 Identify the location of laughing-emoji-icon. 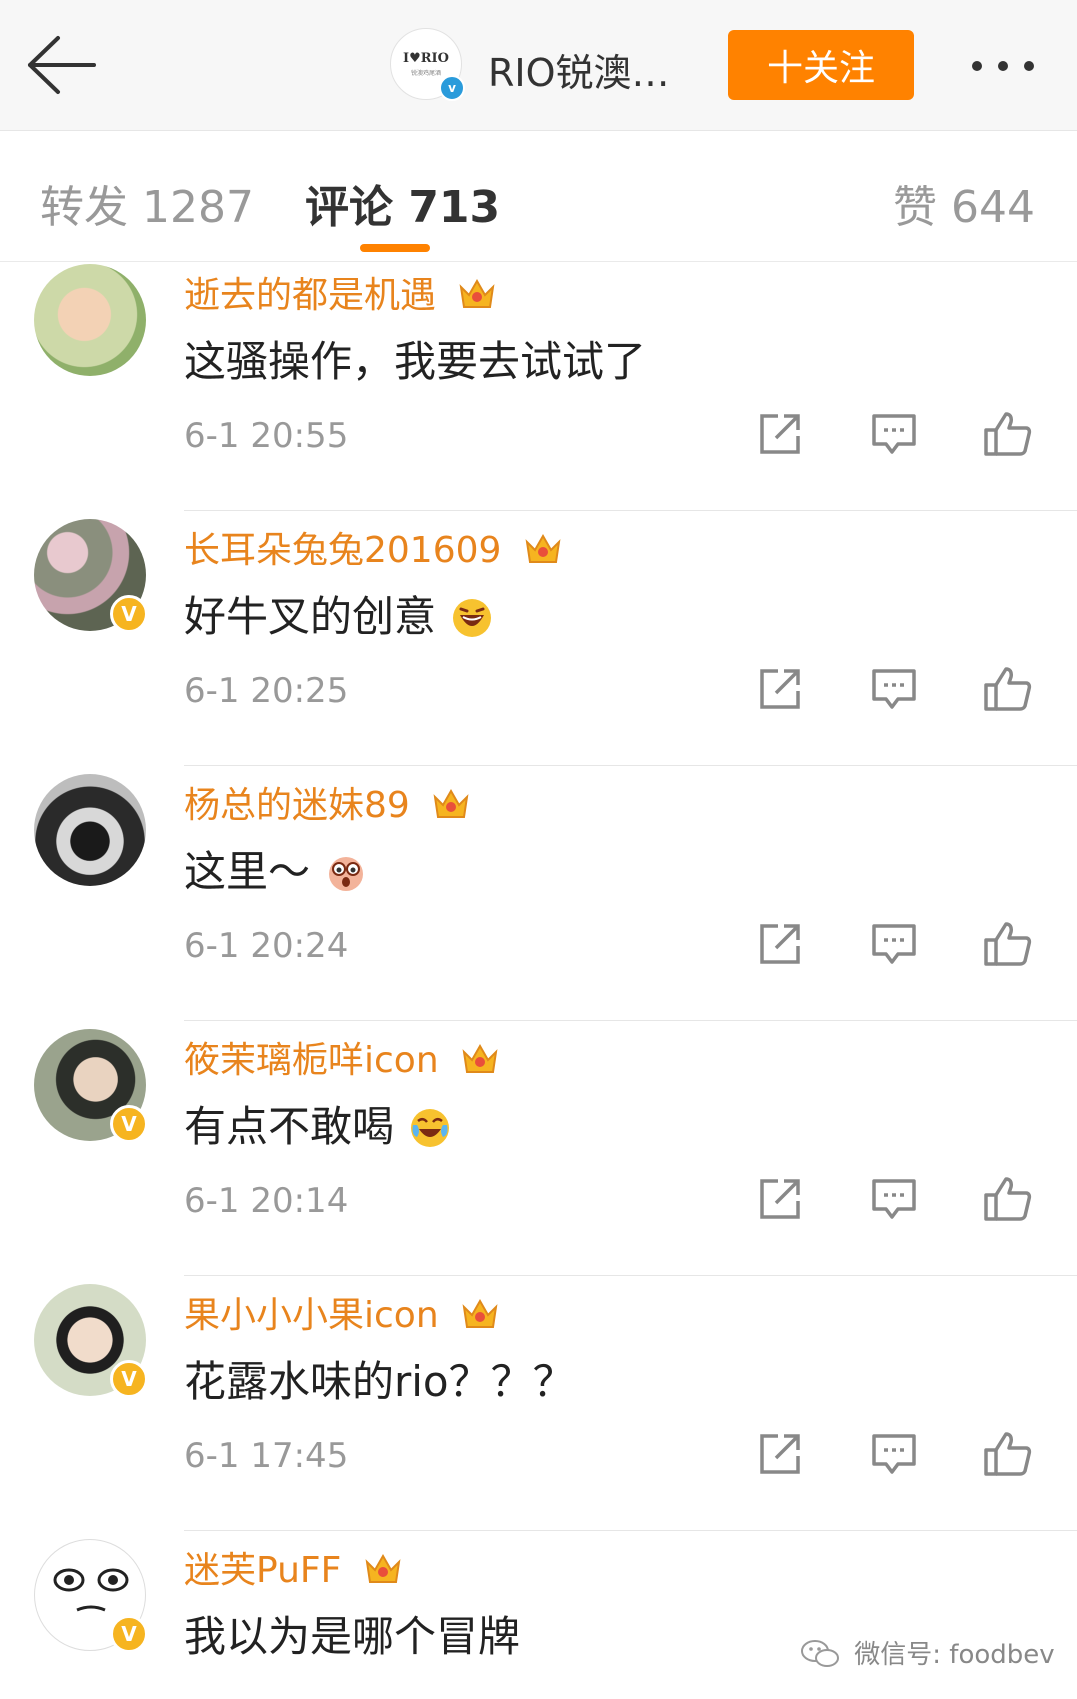
(472, 623).